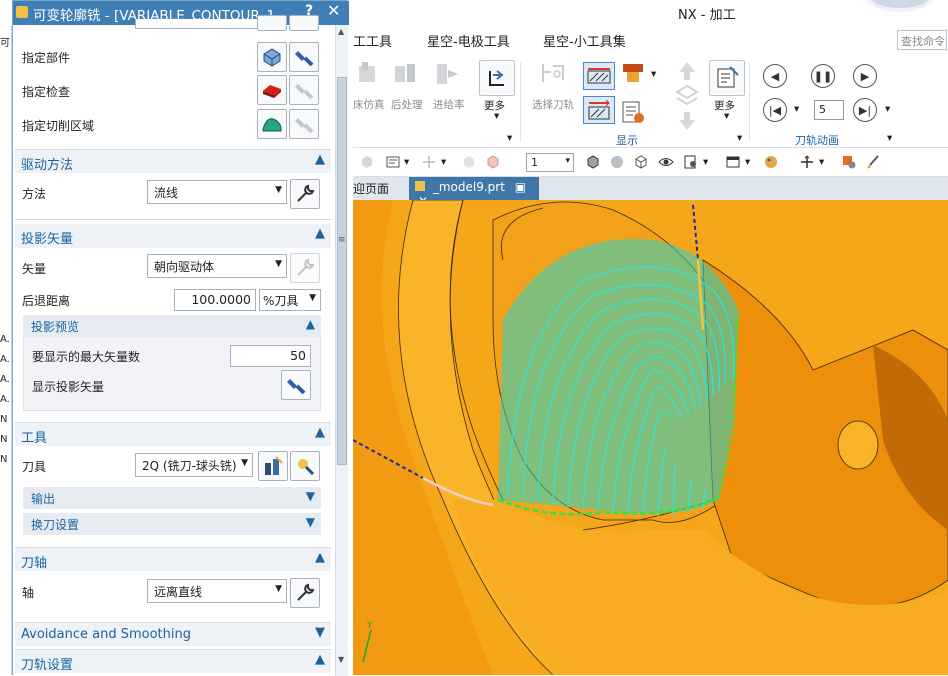  What do you see at coordinates (305, 593) in the screenshot?
I see `edit-axis-button` at bounding box center [305, 593].